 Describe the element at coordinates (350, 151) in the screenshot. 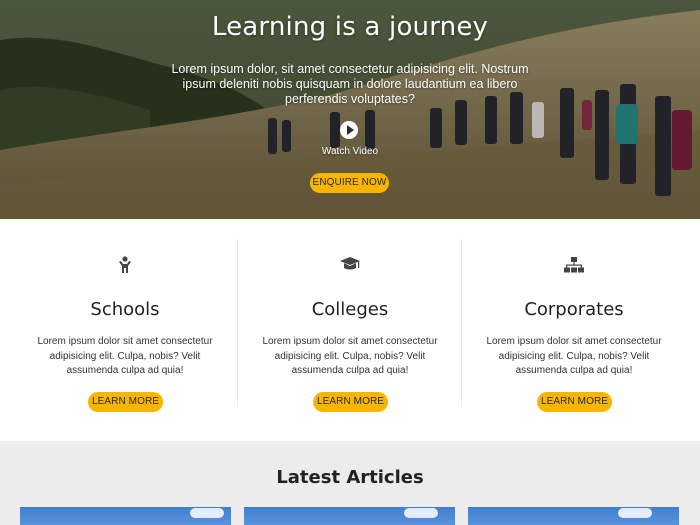

I see `watch-video-link: Watch Video` at that location.